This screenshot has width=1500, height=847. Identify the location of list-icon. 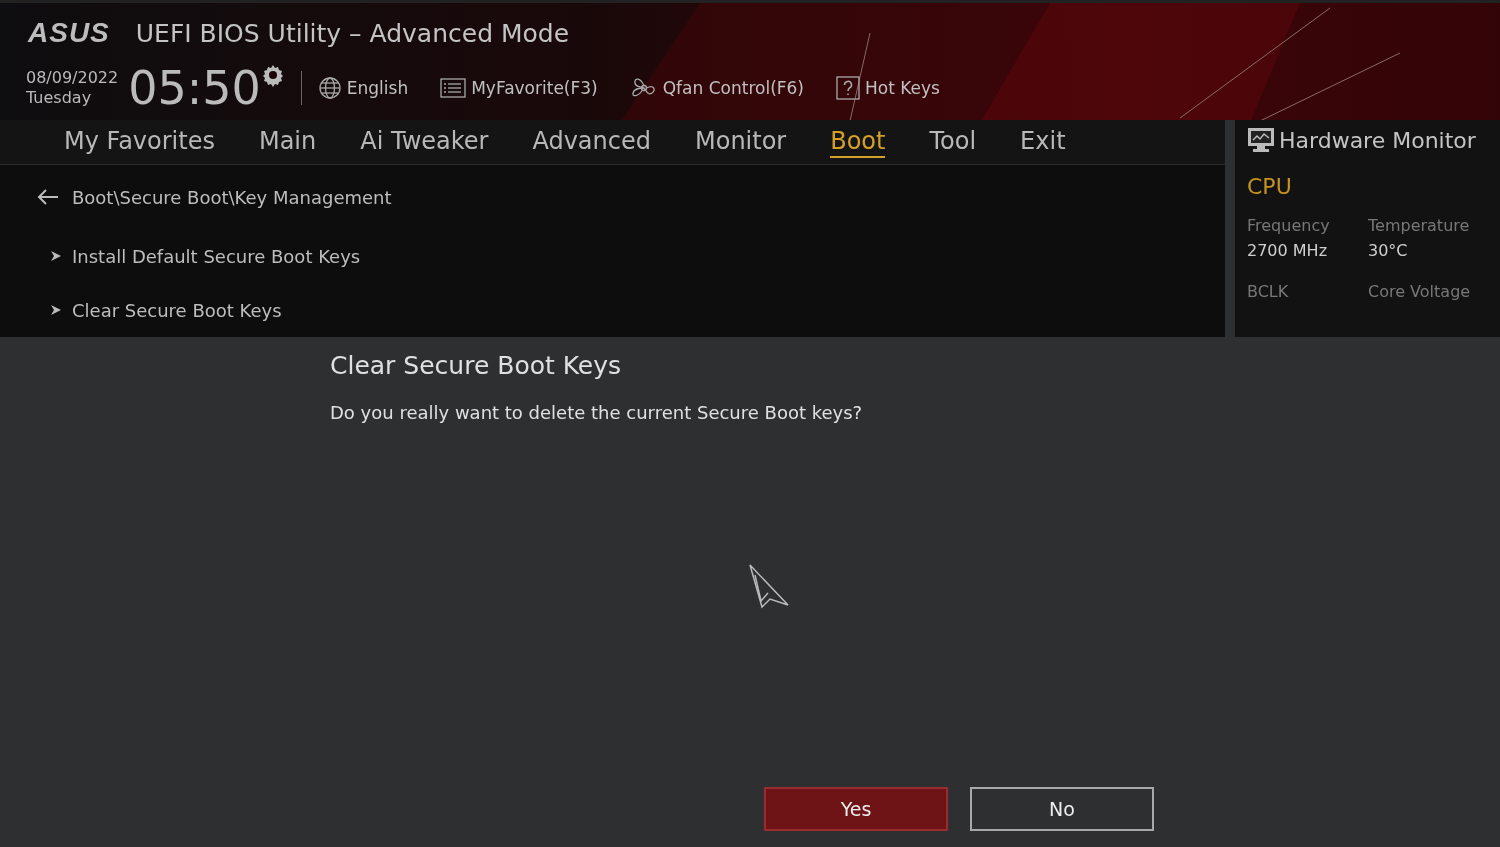
(453, 88).